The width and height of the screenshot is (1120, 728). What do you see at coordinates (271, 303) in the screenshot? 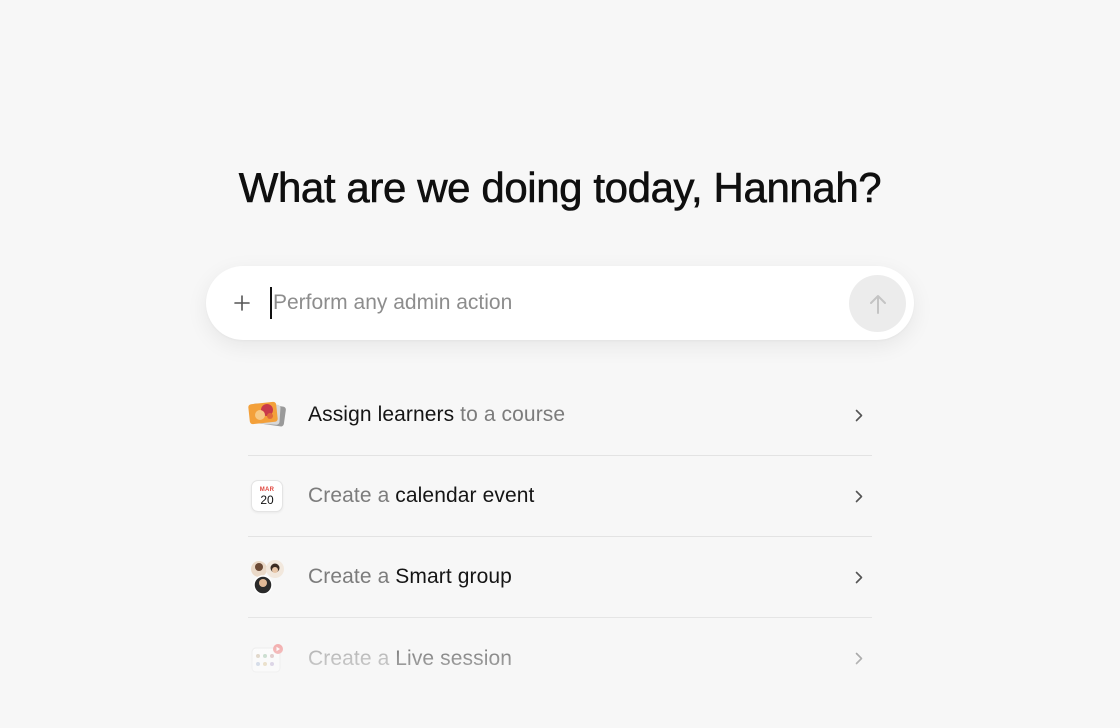
I see `text-cursor` at bounding box center [271, 303].